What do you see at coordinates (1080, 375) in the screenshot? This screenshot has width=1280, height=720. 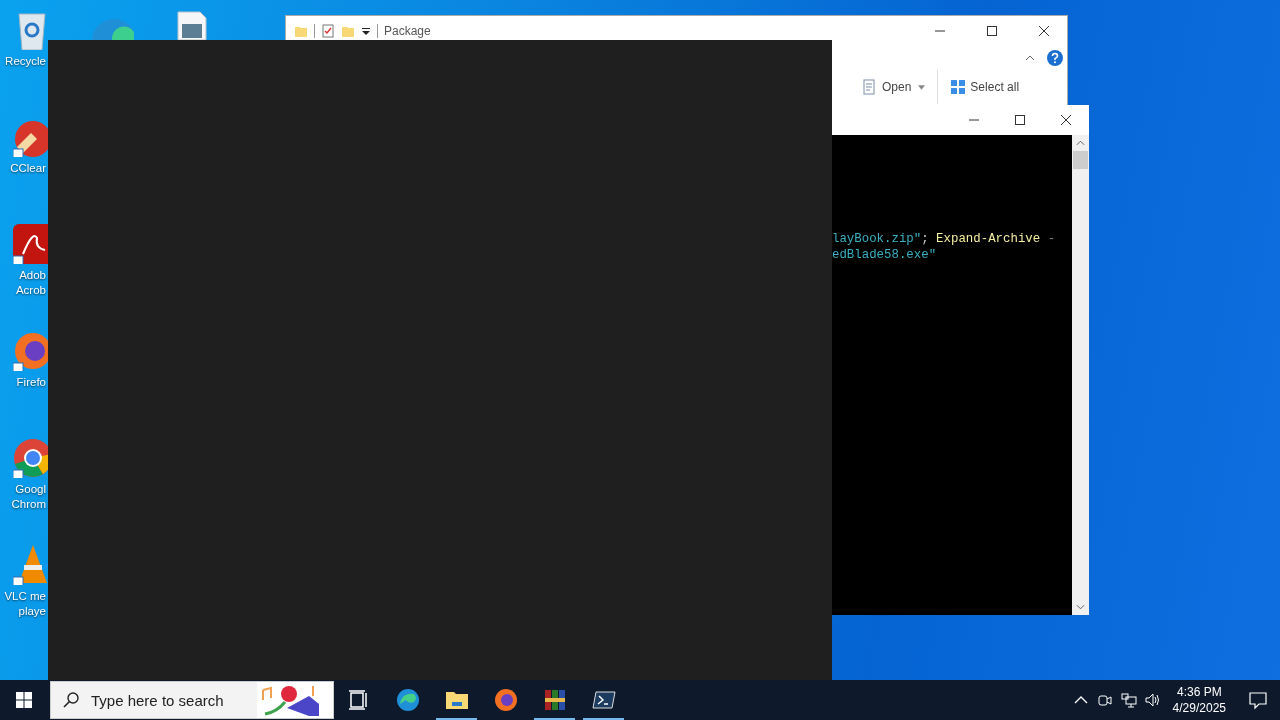 I see `scrollbar` at bounding box center [1080, 375].